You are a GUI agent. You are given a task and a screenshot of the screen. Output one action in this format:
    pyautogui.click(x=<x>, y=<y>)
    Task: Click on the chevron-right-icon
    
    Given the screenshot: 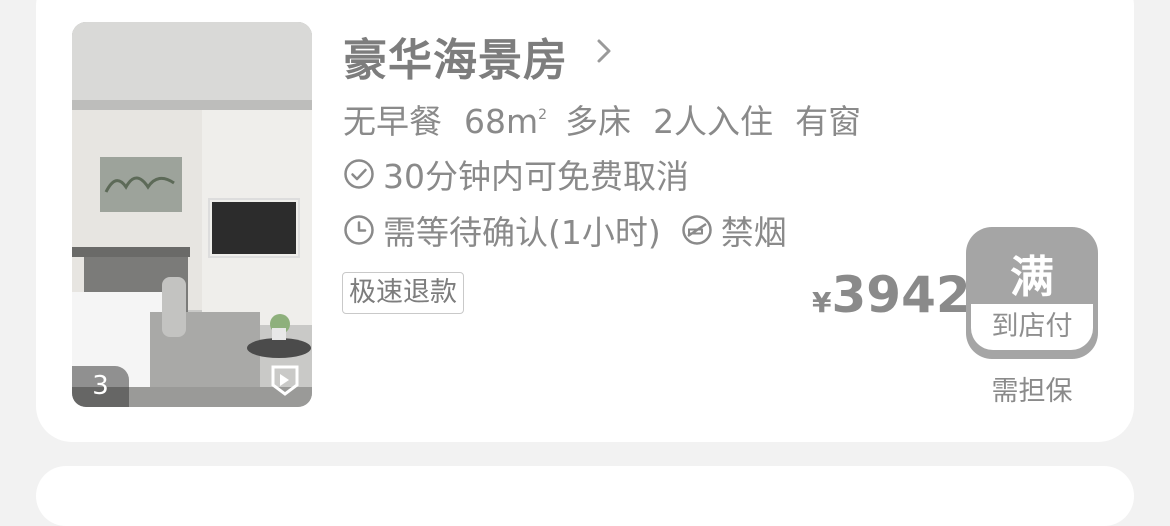 What is the action you would take?
    pyautogui.click(x=604, y=51)
    